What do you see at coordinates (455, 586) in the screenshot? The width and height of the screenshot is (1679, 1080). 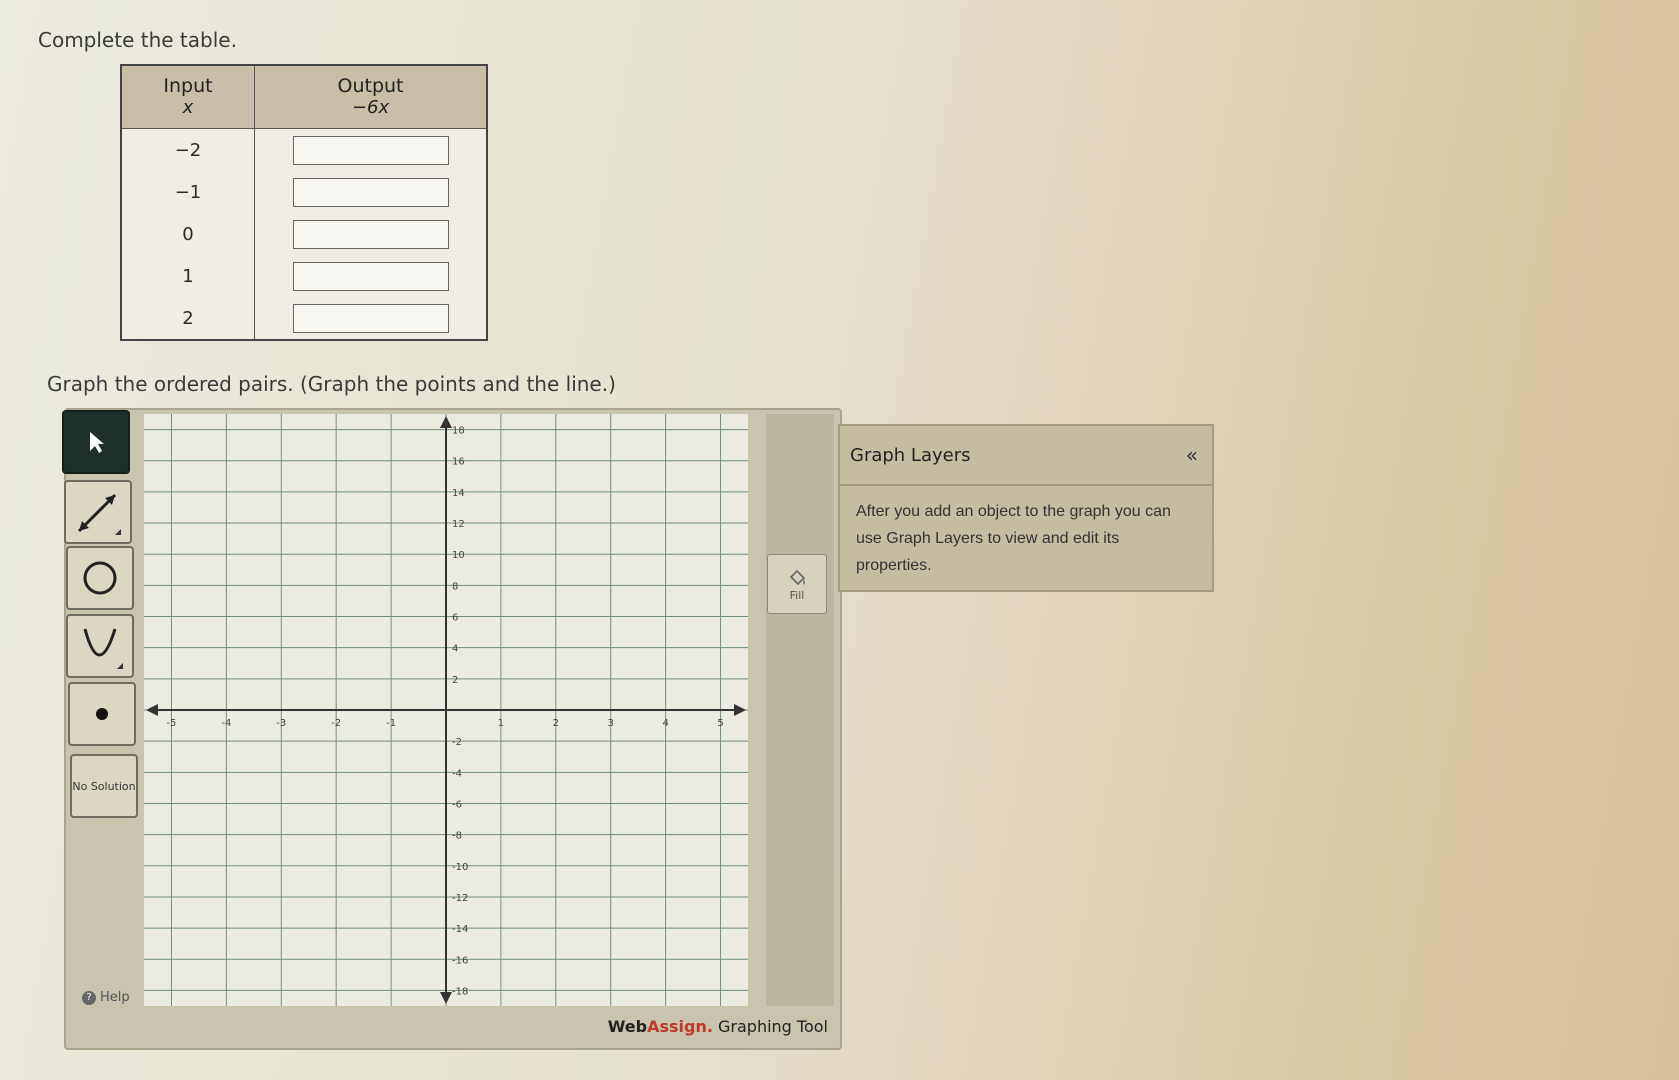 I see `y-tick-label: 8` at bounding box center [455, 586].